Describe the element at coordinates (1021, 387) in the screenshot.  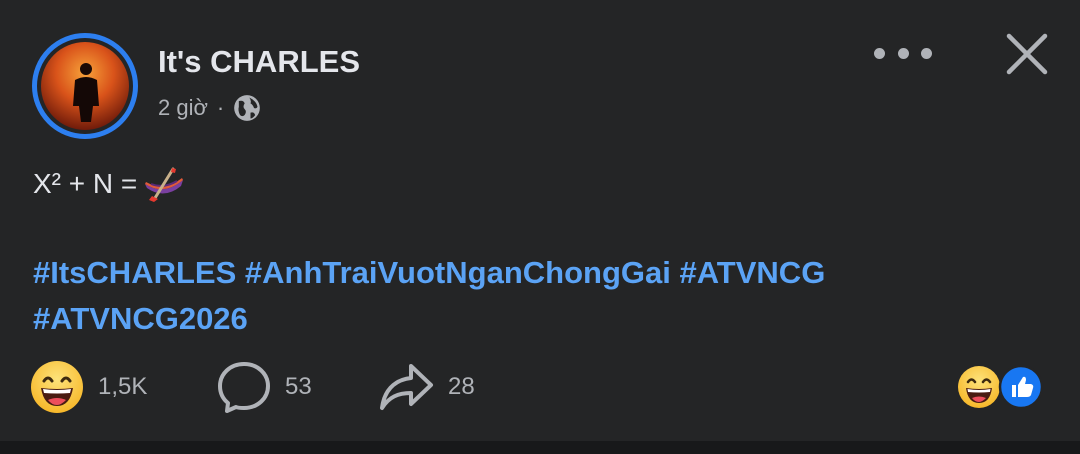
I see `like-icon` at that location.